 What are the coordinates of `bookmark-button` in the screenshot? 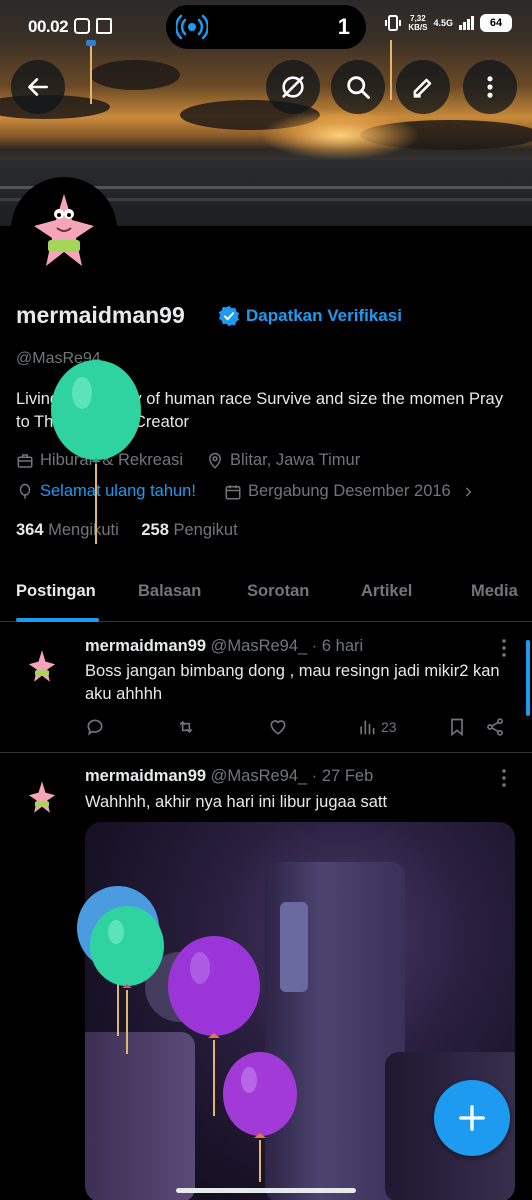 It's located at (457, 727).